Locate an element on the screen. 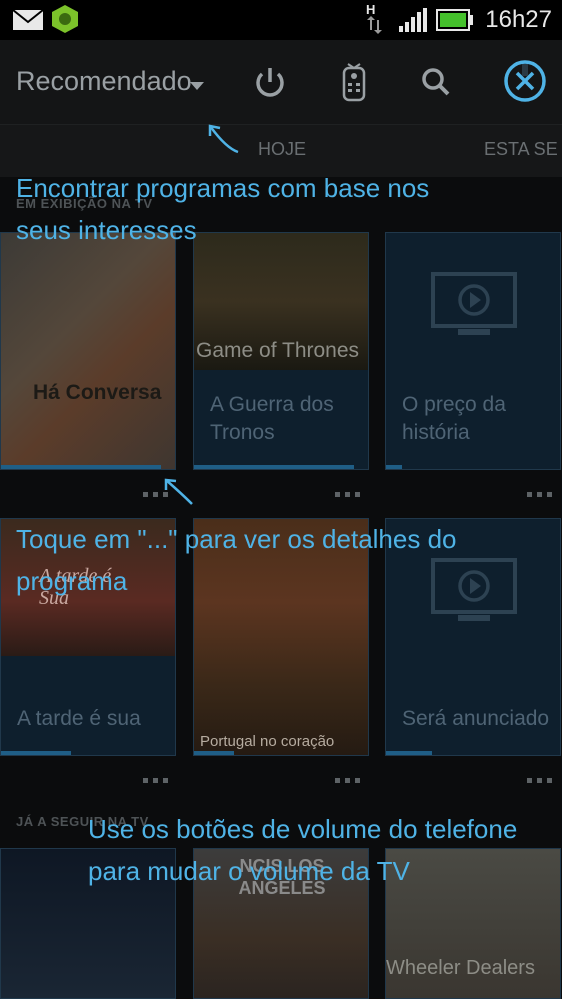  network-type-label: H is located at coordinates (370, 9).